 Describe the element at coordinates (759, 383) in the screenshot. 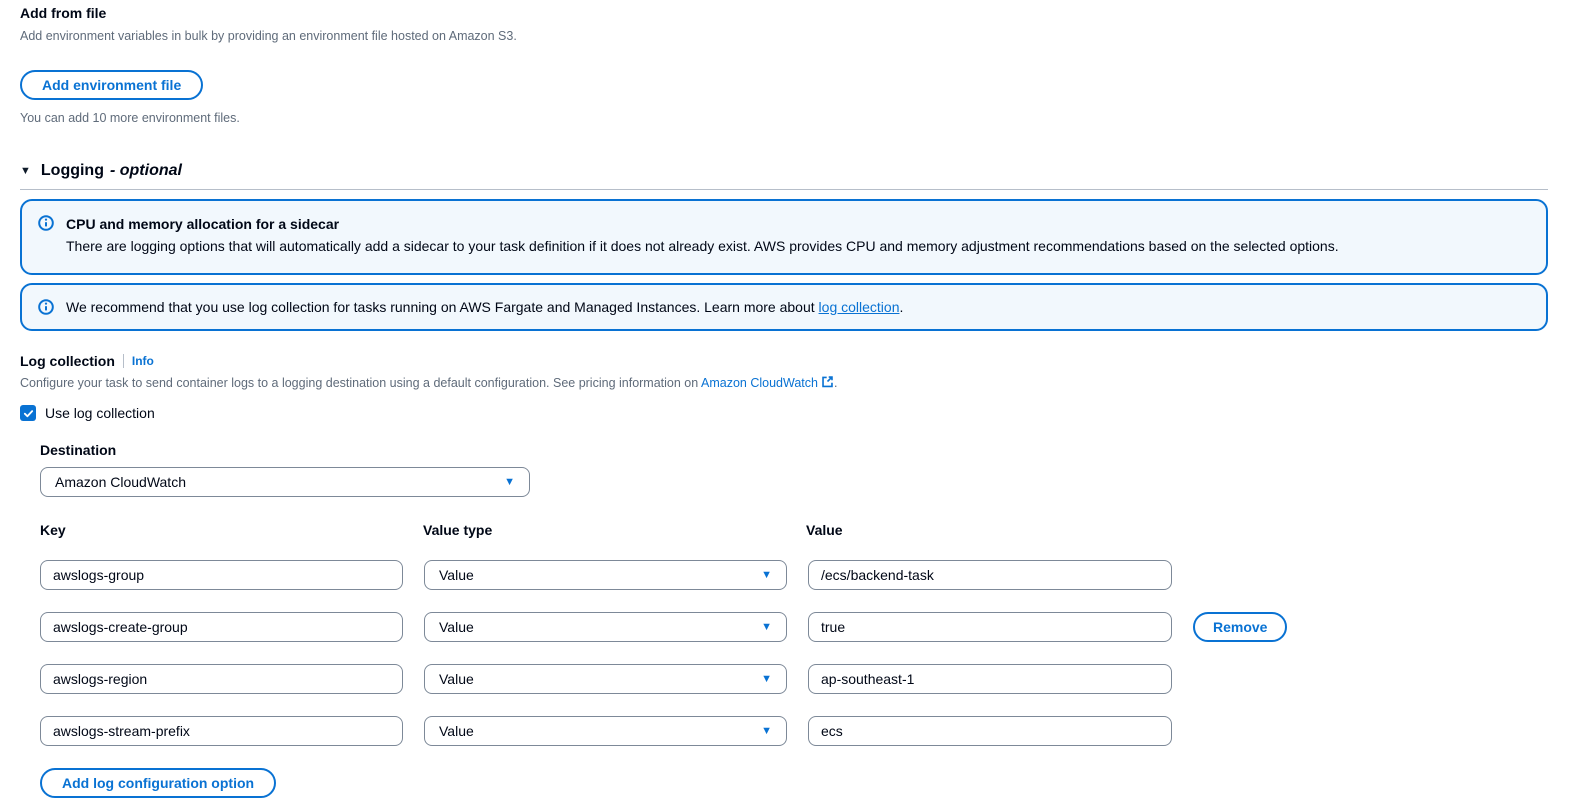

I see `cloudwatch-pricing-link: Amazon CloudWatch` at that location.